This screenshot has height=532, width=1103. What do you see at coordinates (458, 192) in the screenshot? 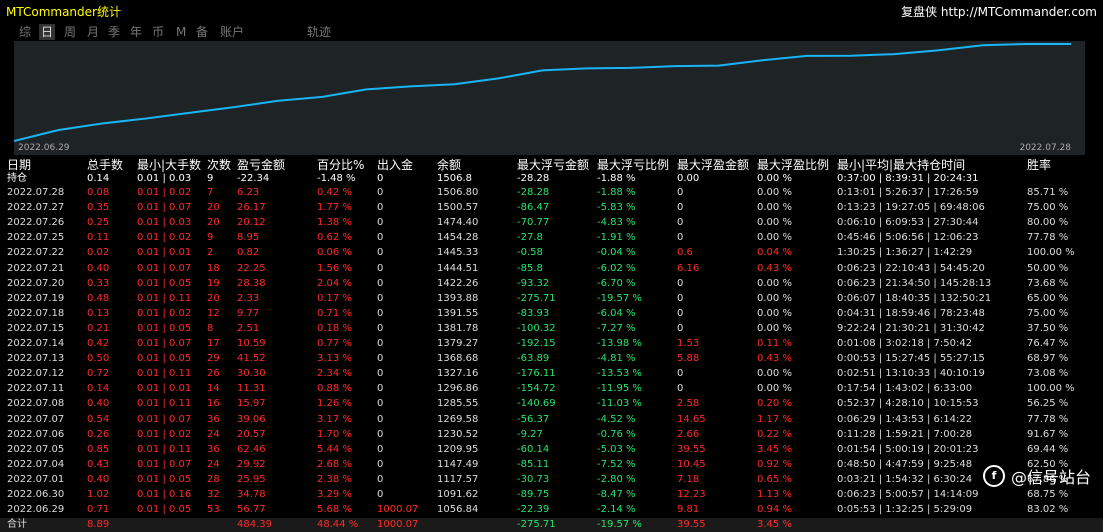
I see `table-cell: 1506.80` at bounding box center [458, 192].